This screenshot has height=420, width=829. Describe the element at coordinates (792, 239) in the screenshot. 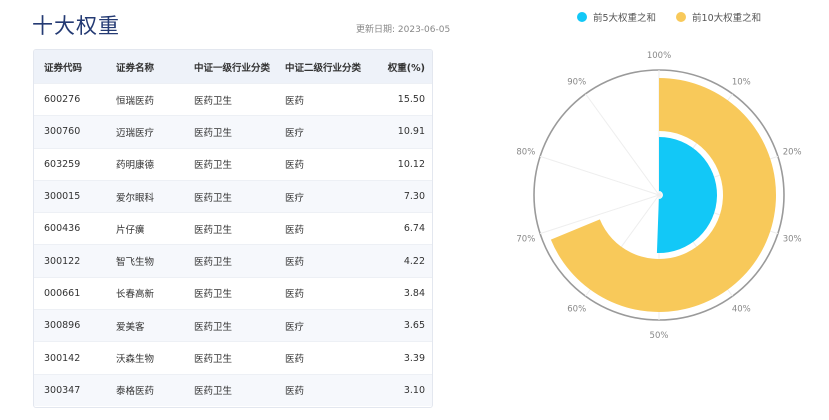

I see `chart-tick-label: 30%` at that location.